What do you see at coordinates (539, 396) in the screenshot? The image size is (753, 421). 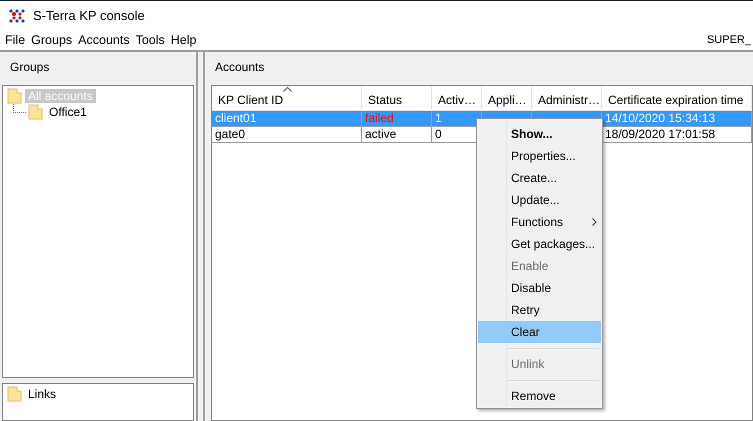 I see `context-menu-item: Remove` at bounding box center [539, 396].